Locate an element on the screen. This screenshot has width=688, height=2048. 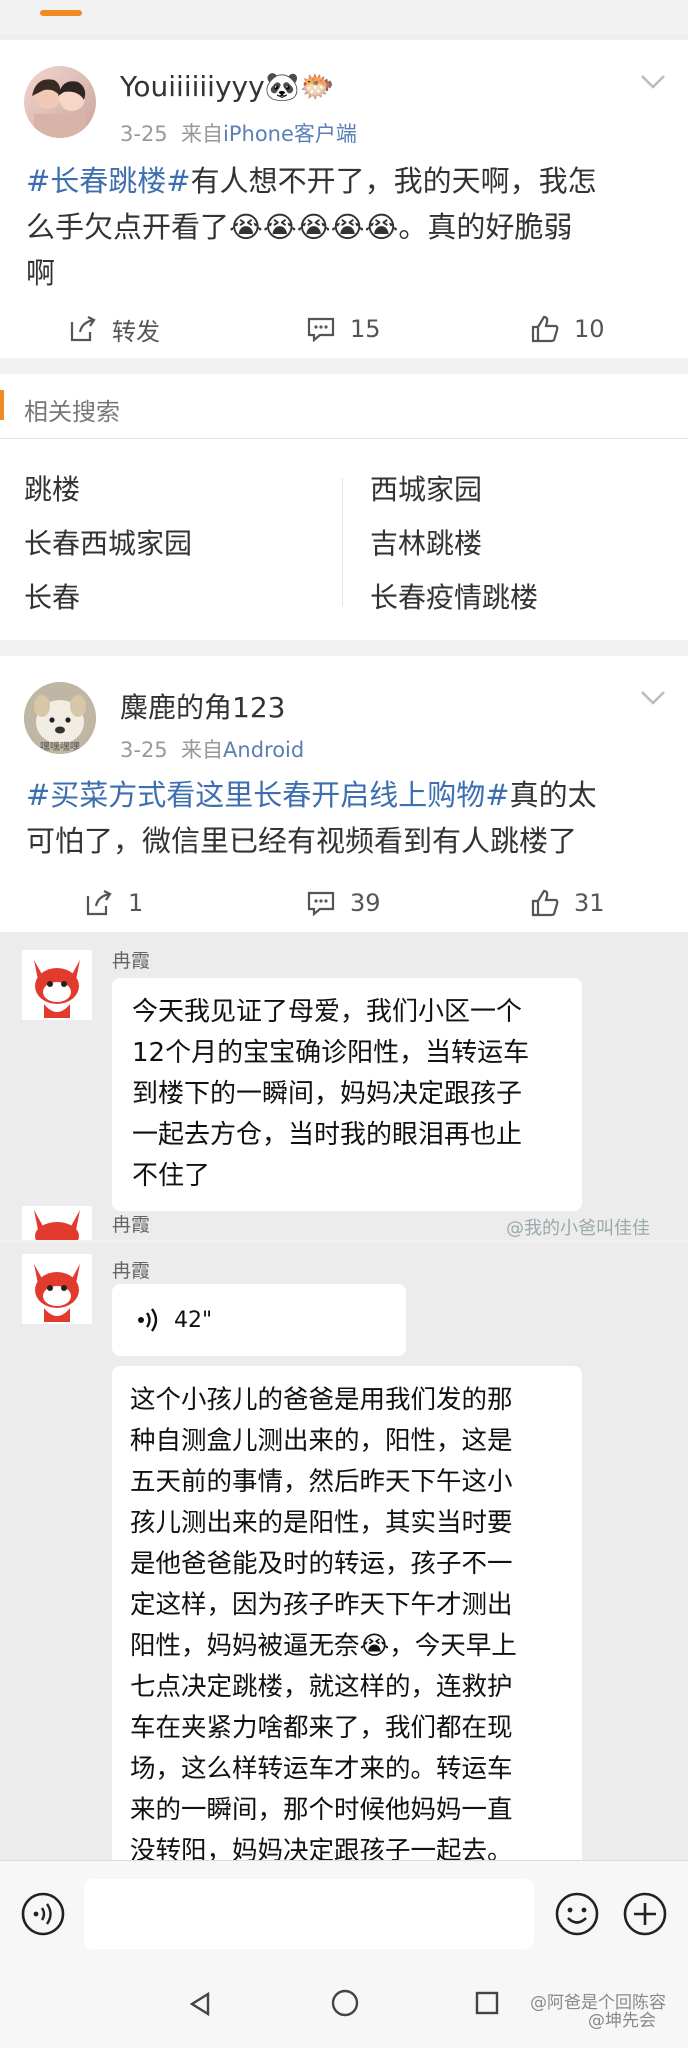
emoji-icon is located at coordinates (577, 1914).